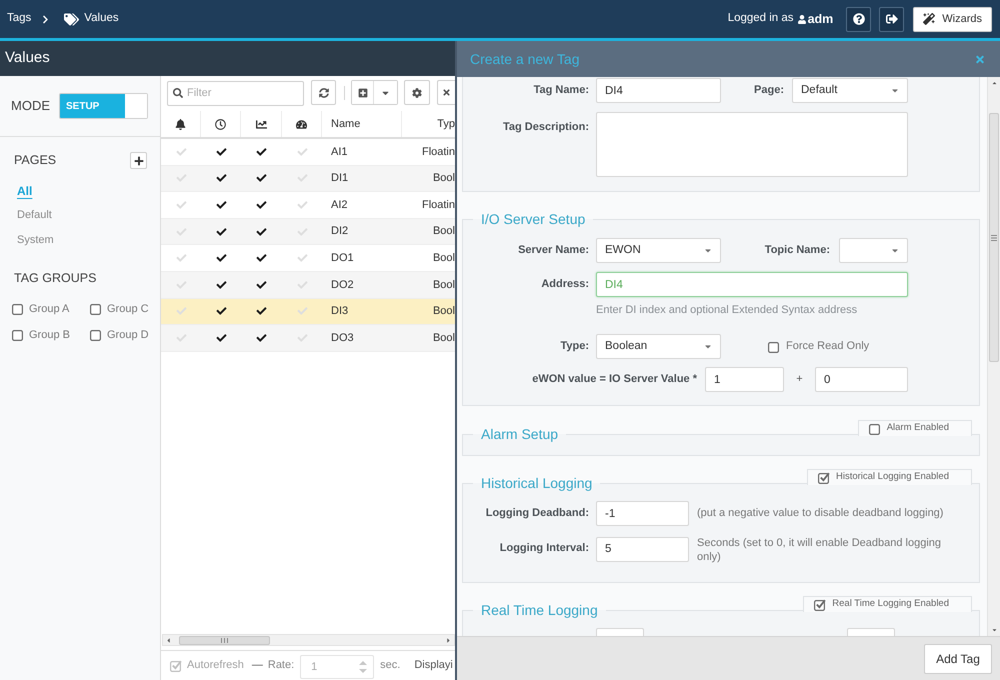 This screenshot has width=1000, height=680. I want to click on chevron-right-icon, so click(46, 19).